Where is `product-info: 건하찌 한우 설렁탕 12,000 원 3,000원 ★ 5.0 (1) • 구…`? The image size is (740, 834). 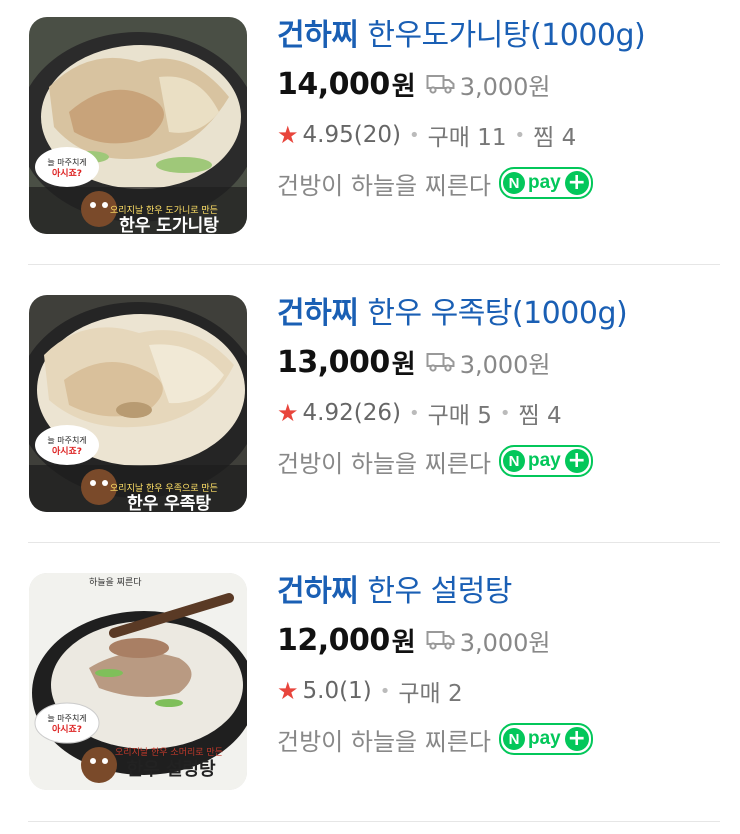 product-info: 건하찌 한우 설렁탕 12,000 원 3,000원 ★ 5.0 (1) • 구… is located at coordinates (503, 666).